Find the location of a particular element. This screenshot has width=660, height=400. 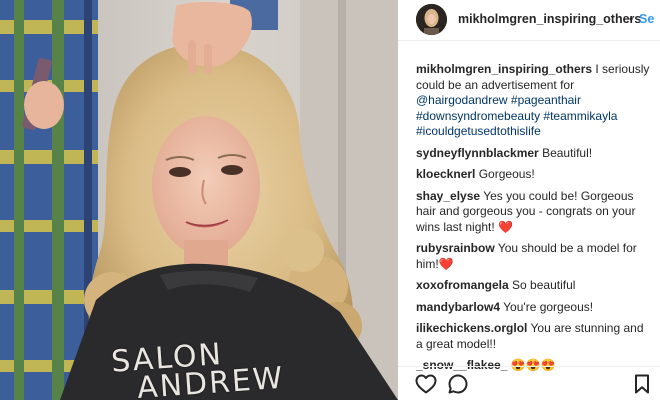

save-button is located at coordinates (642, 384).